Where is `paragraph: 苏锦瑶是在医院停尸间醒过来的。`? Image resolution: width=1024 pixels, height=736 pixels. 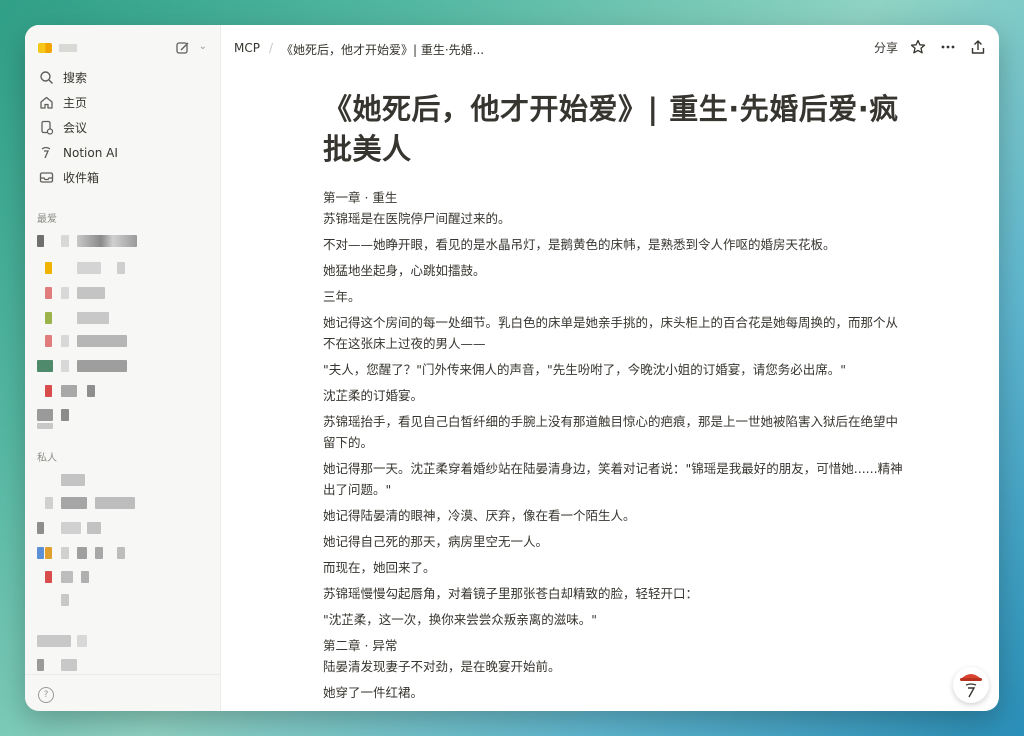 paragraph: 苏锦瑶是在医院停尸间醒过来的。 is located at coordinates (613, 218).